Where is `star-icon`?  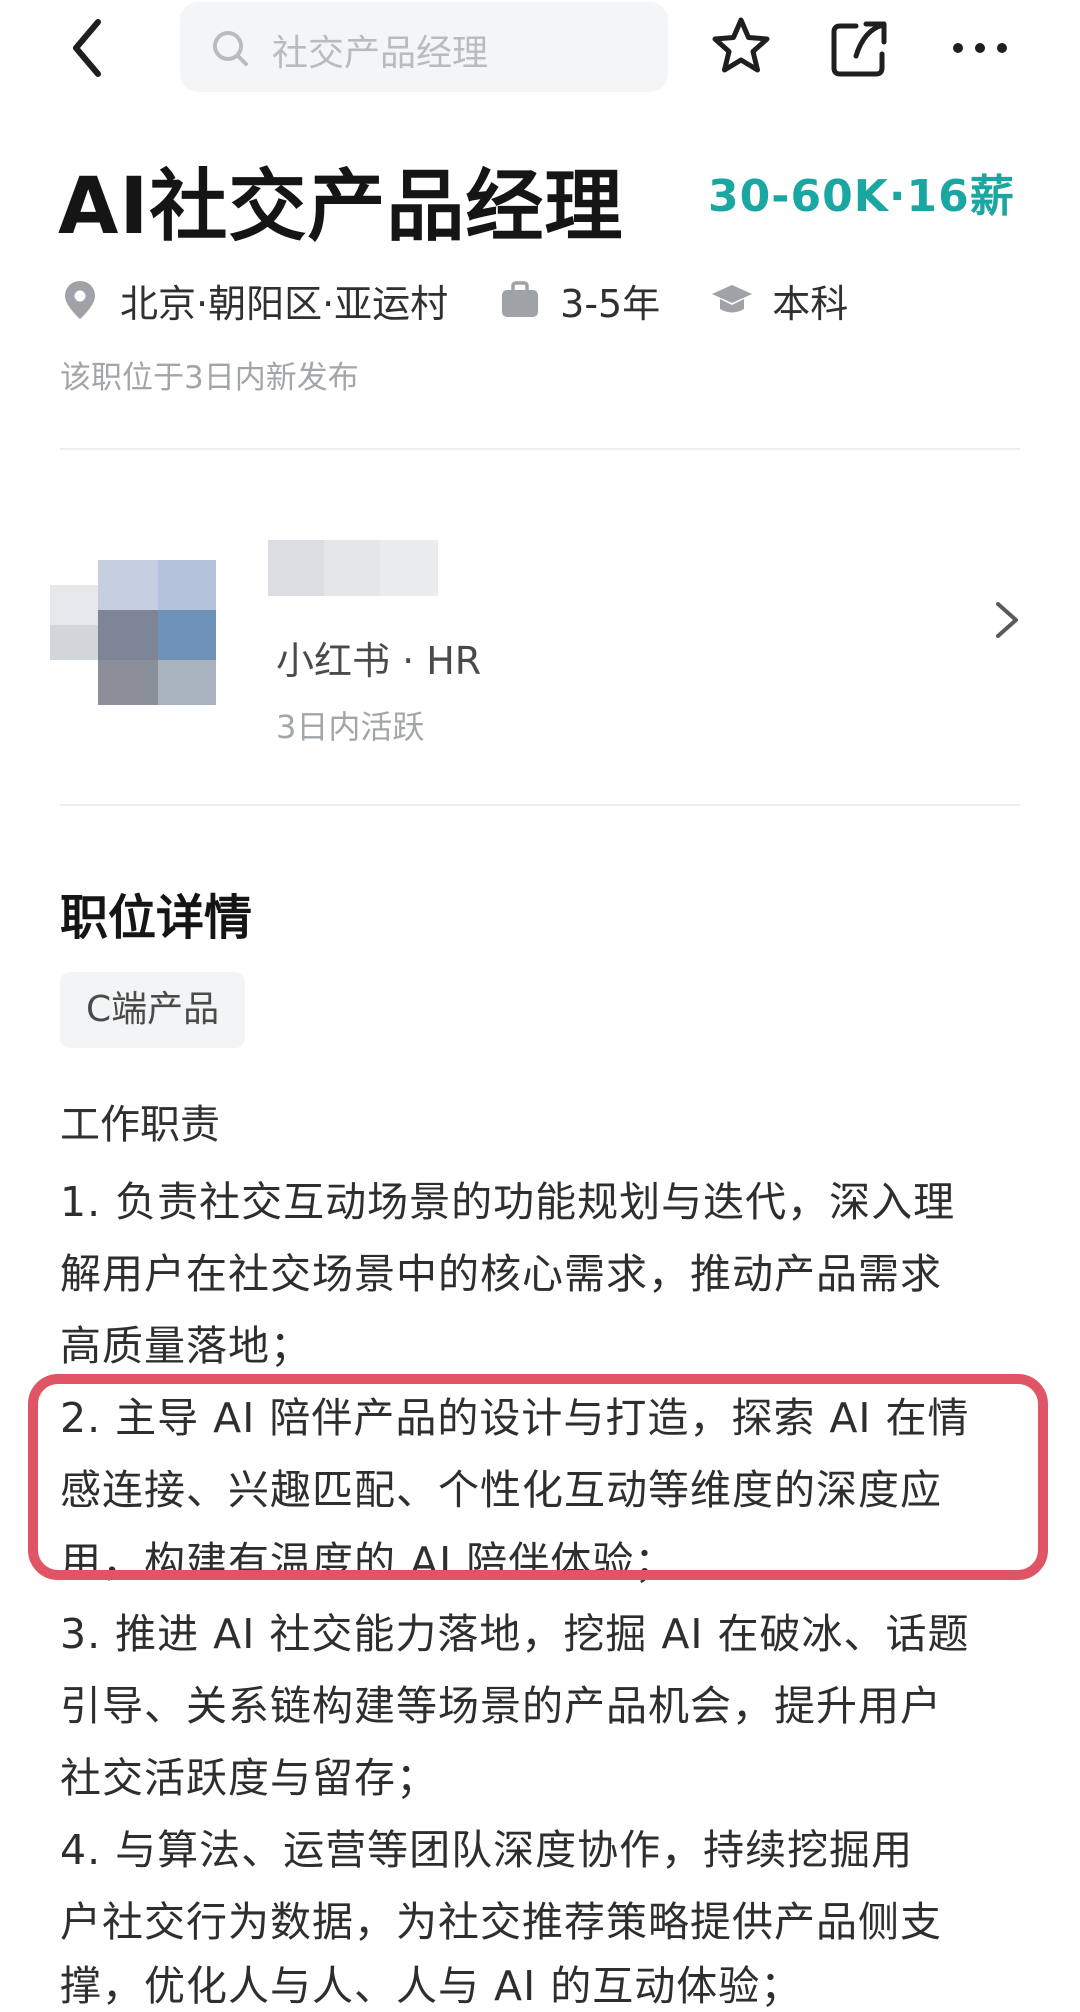 star-icon is located at coordinates (741, 45).